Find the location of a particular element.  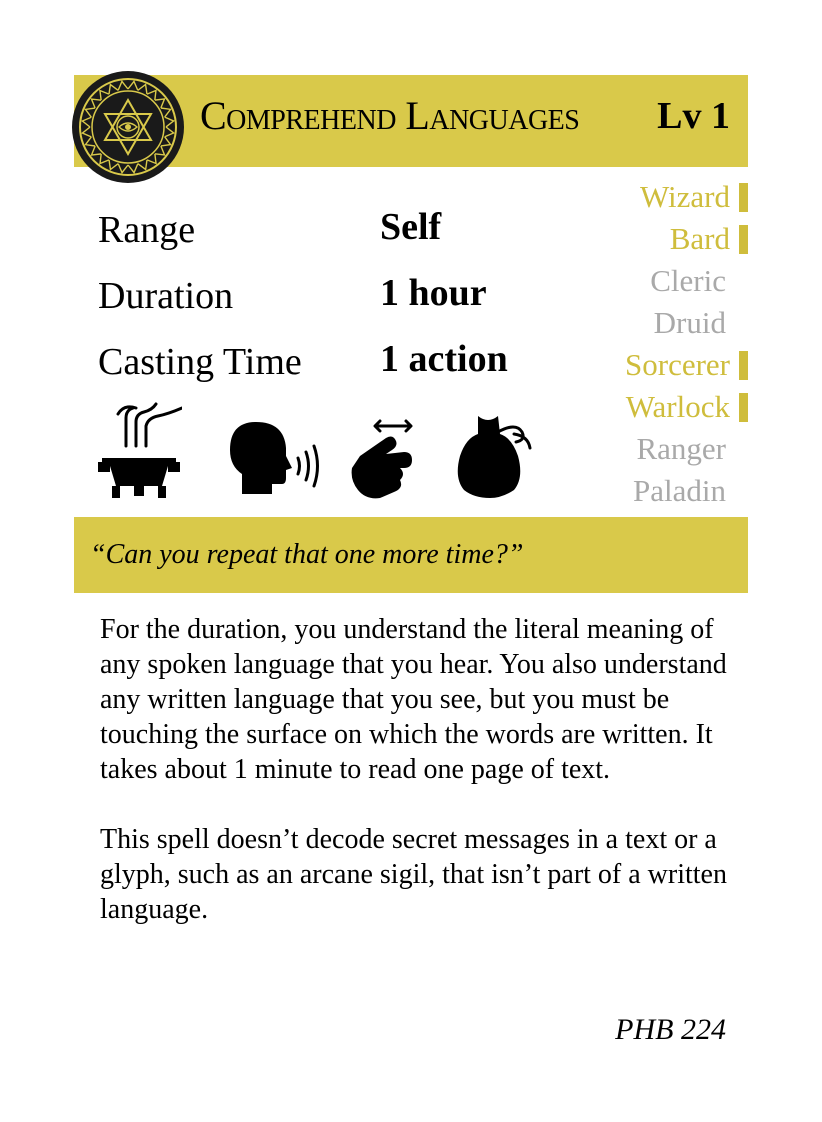

class-item-cleric: Cleric is located at coordinates (648, 281).